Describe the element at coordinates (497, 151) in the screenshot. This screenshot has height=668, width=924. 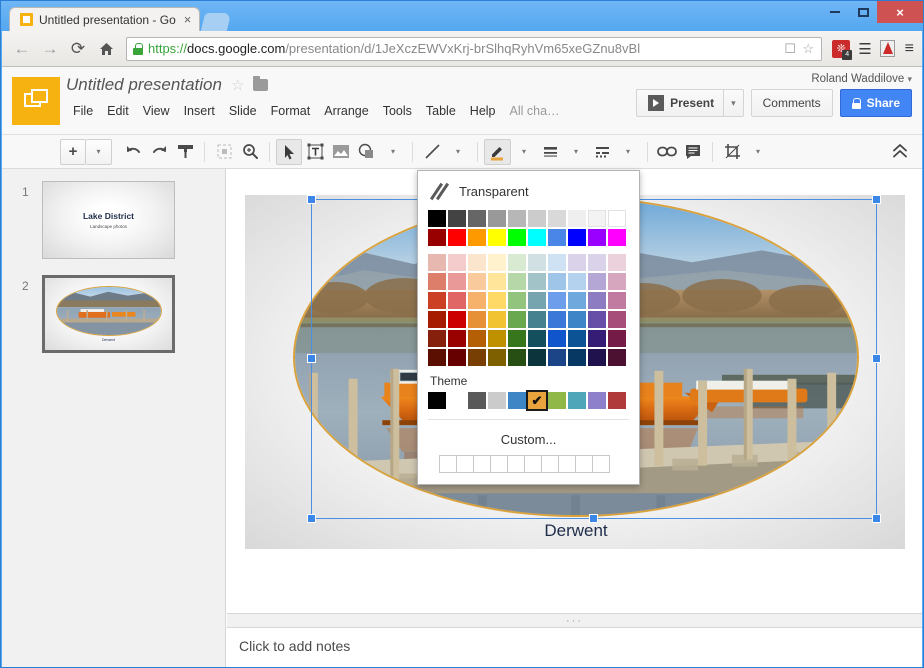
I see `border-color-icon` at that location.